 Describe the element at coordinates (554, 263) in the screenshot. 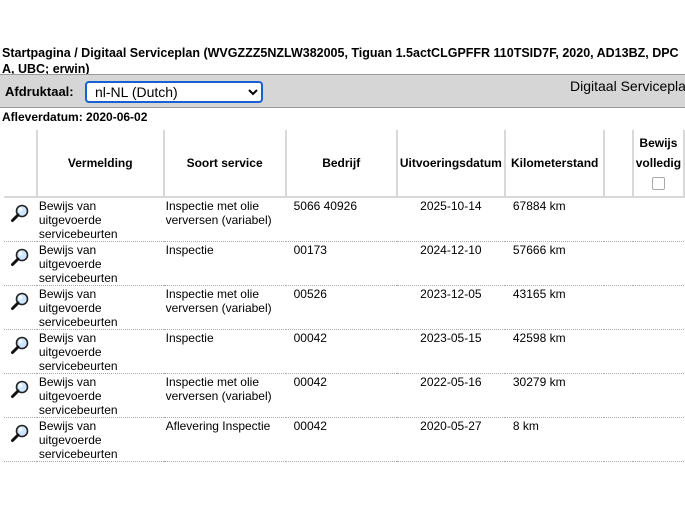

I see `cell-kilometerstand: 57666 km` at that location.